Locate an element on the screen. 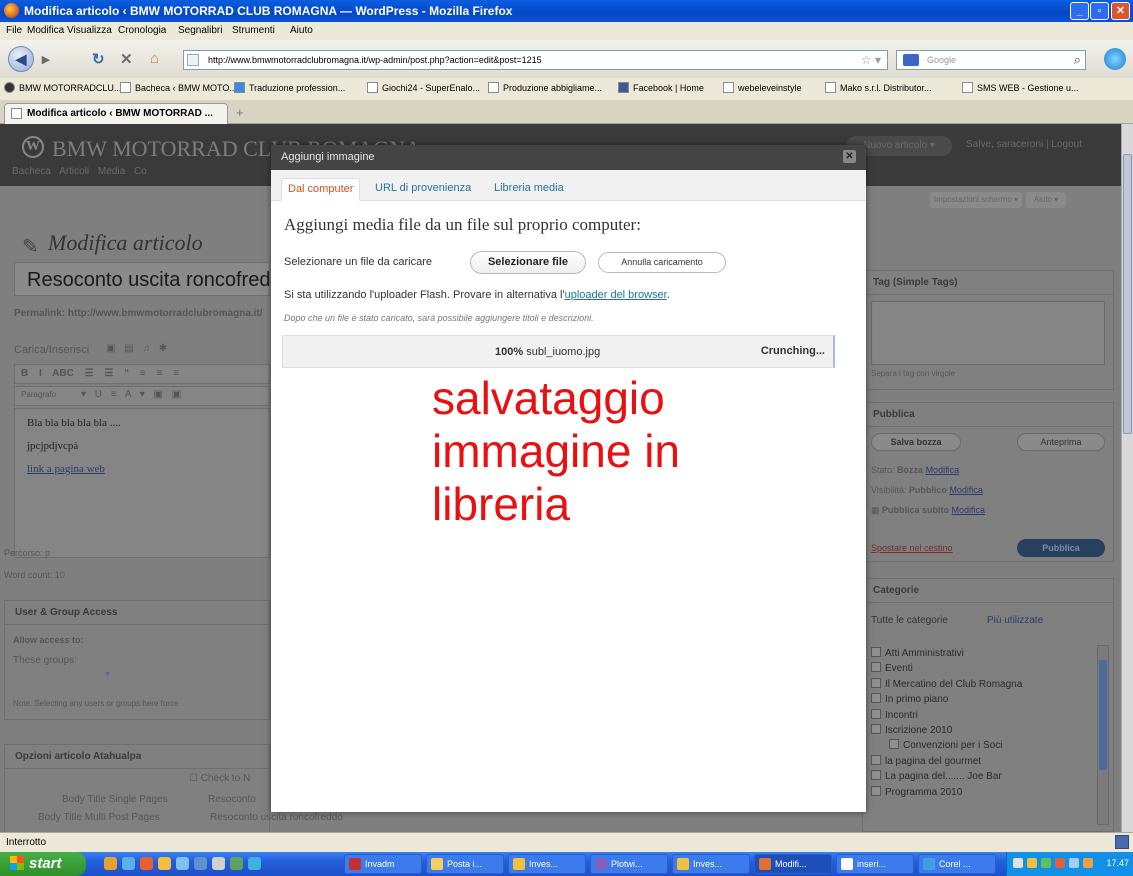  tab-all-categories: Tutte le categorie is located at coordinates (909, 620).